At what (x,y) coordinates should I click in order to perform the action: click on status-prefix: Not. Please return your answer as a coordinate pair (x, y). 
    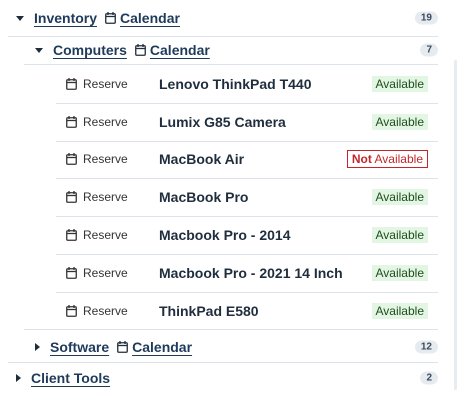
    Looking at the image, I should click on (361, 159).